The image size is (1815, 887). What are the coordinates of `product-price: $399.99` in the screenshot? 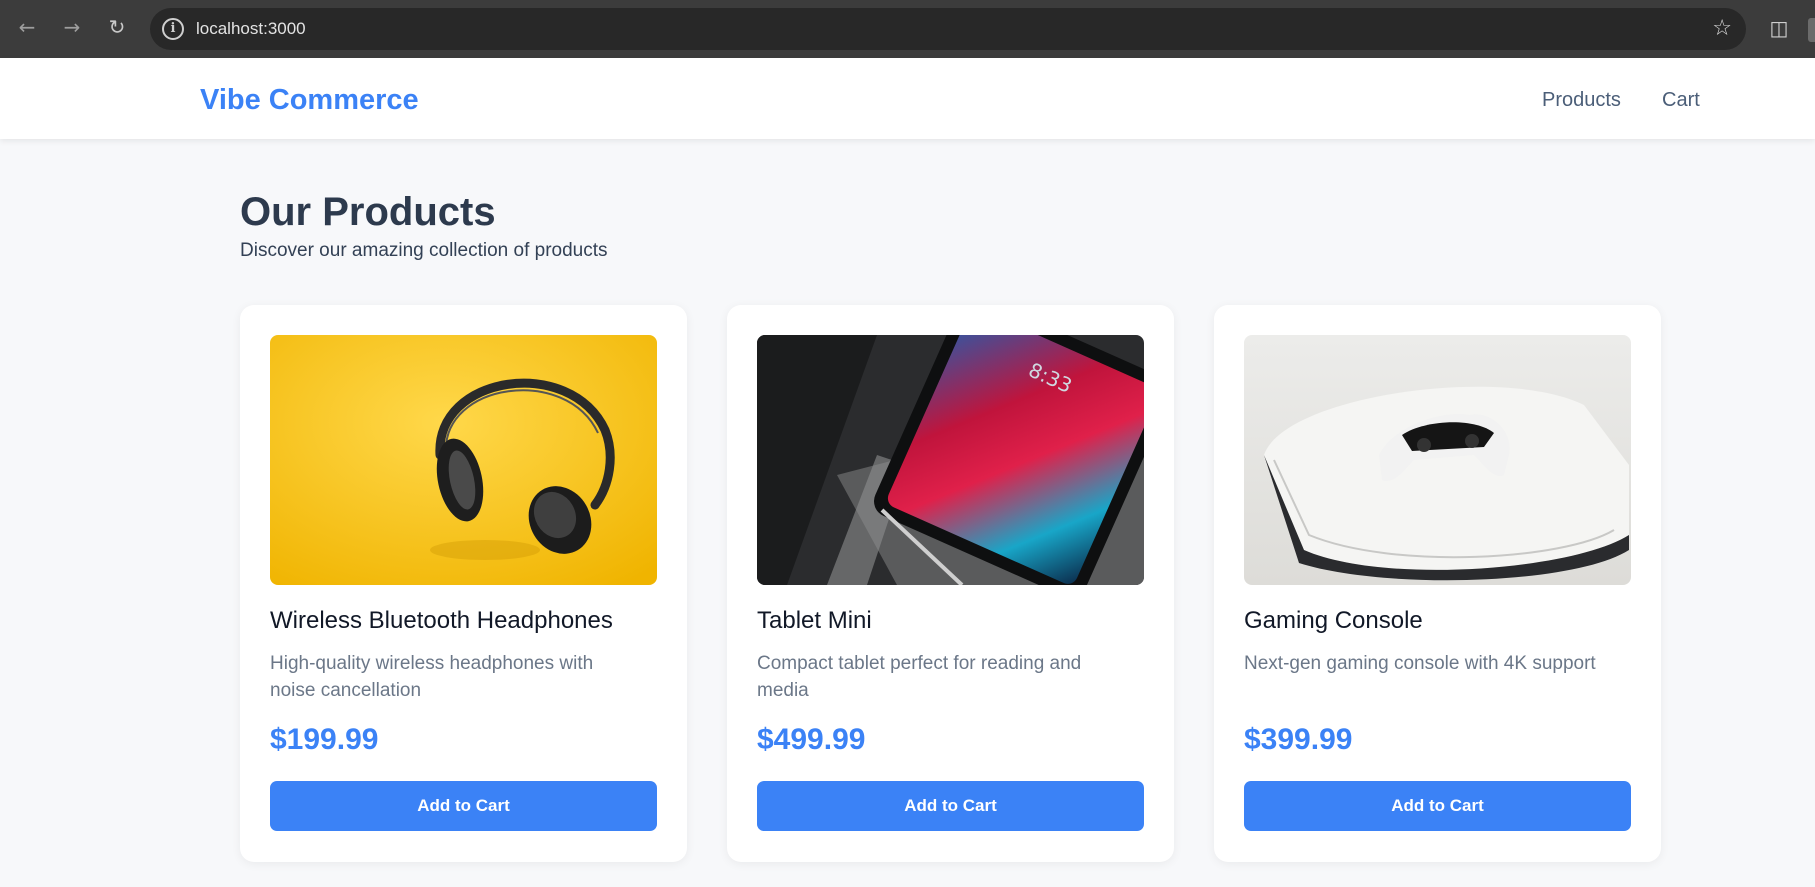 It's located at (1298, 739).